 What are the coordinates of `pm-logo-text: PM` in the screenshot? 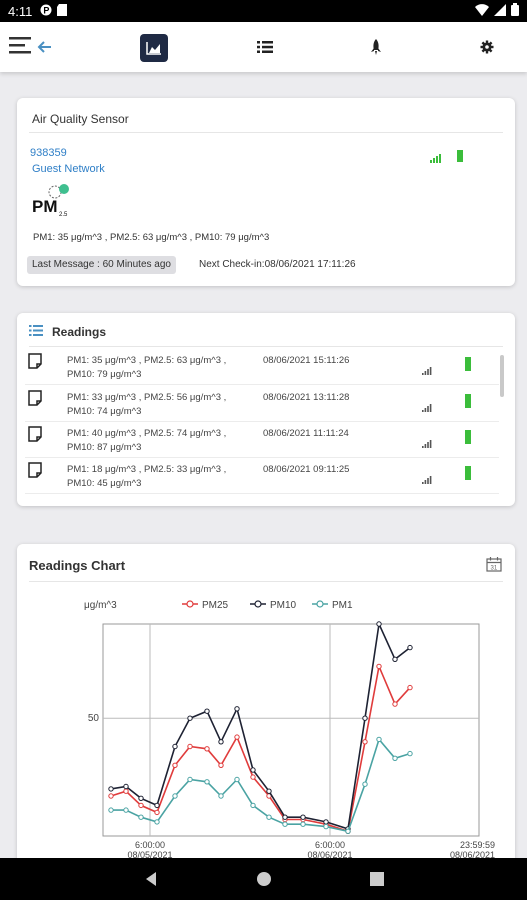 It's located at (45, 206).